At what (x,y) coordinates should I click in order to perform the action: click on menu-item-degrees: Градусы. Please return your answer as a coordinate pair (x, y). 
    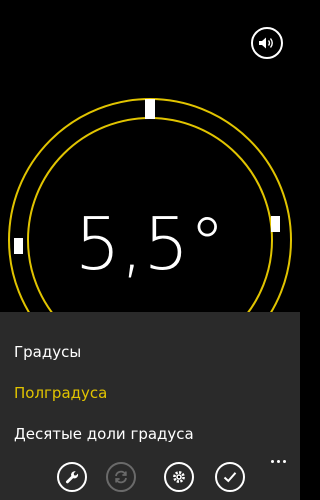
    Looking at the image, I should click on (47, 352).